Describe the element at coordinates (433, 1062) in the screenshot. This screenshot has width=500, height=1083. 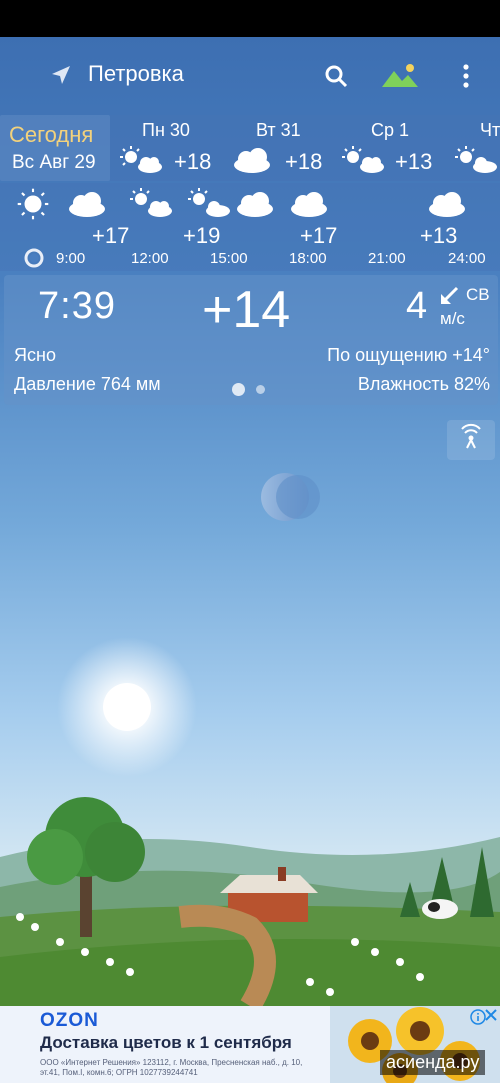
I see `watermark: асиенда.ру` at that location.